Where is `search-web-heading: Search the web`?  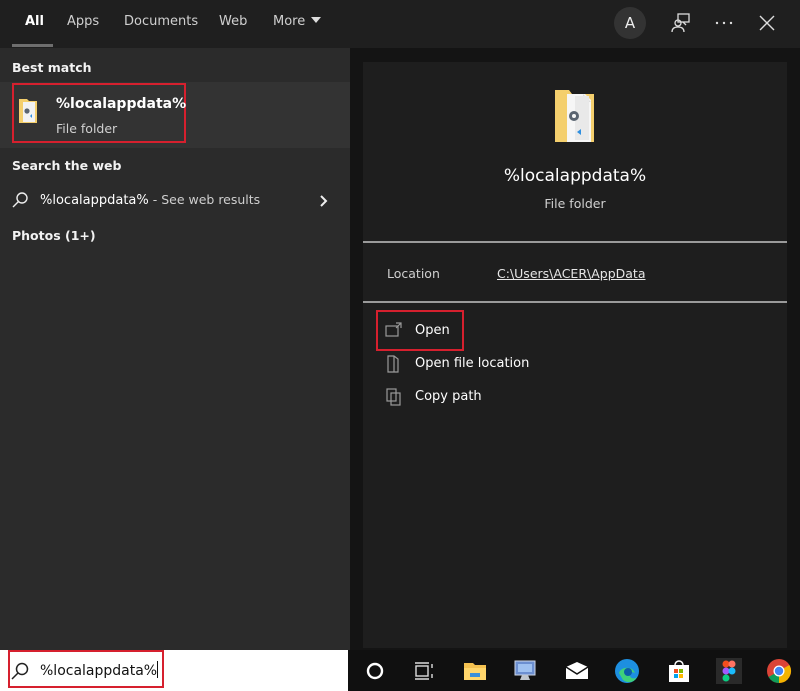 search-web-heading: Search the web is located at coordinates (67, 165).